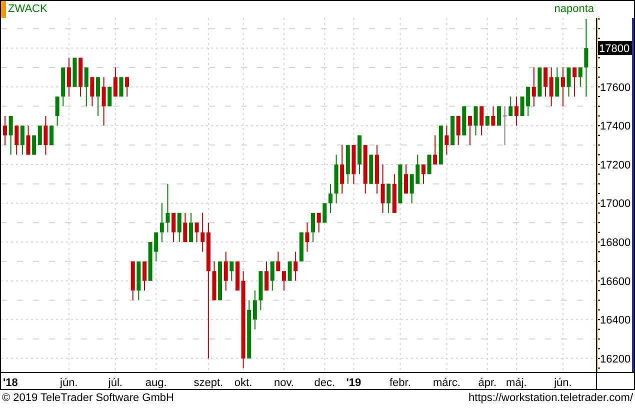 The height and width of the screenshot is (408, 635). Describe the element at coordinates (615, 88) in the screenshot. I see `price-label: 17600` at that location.